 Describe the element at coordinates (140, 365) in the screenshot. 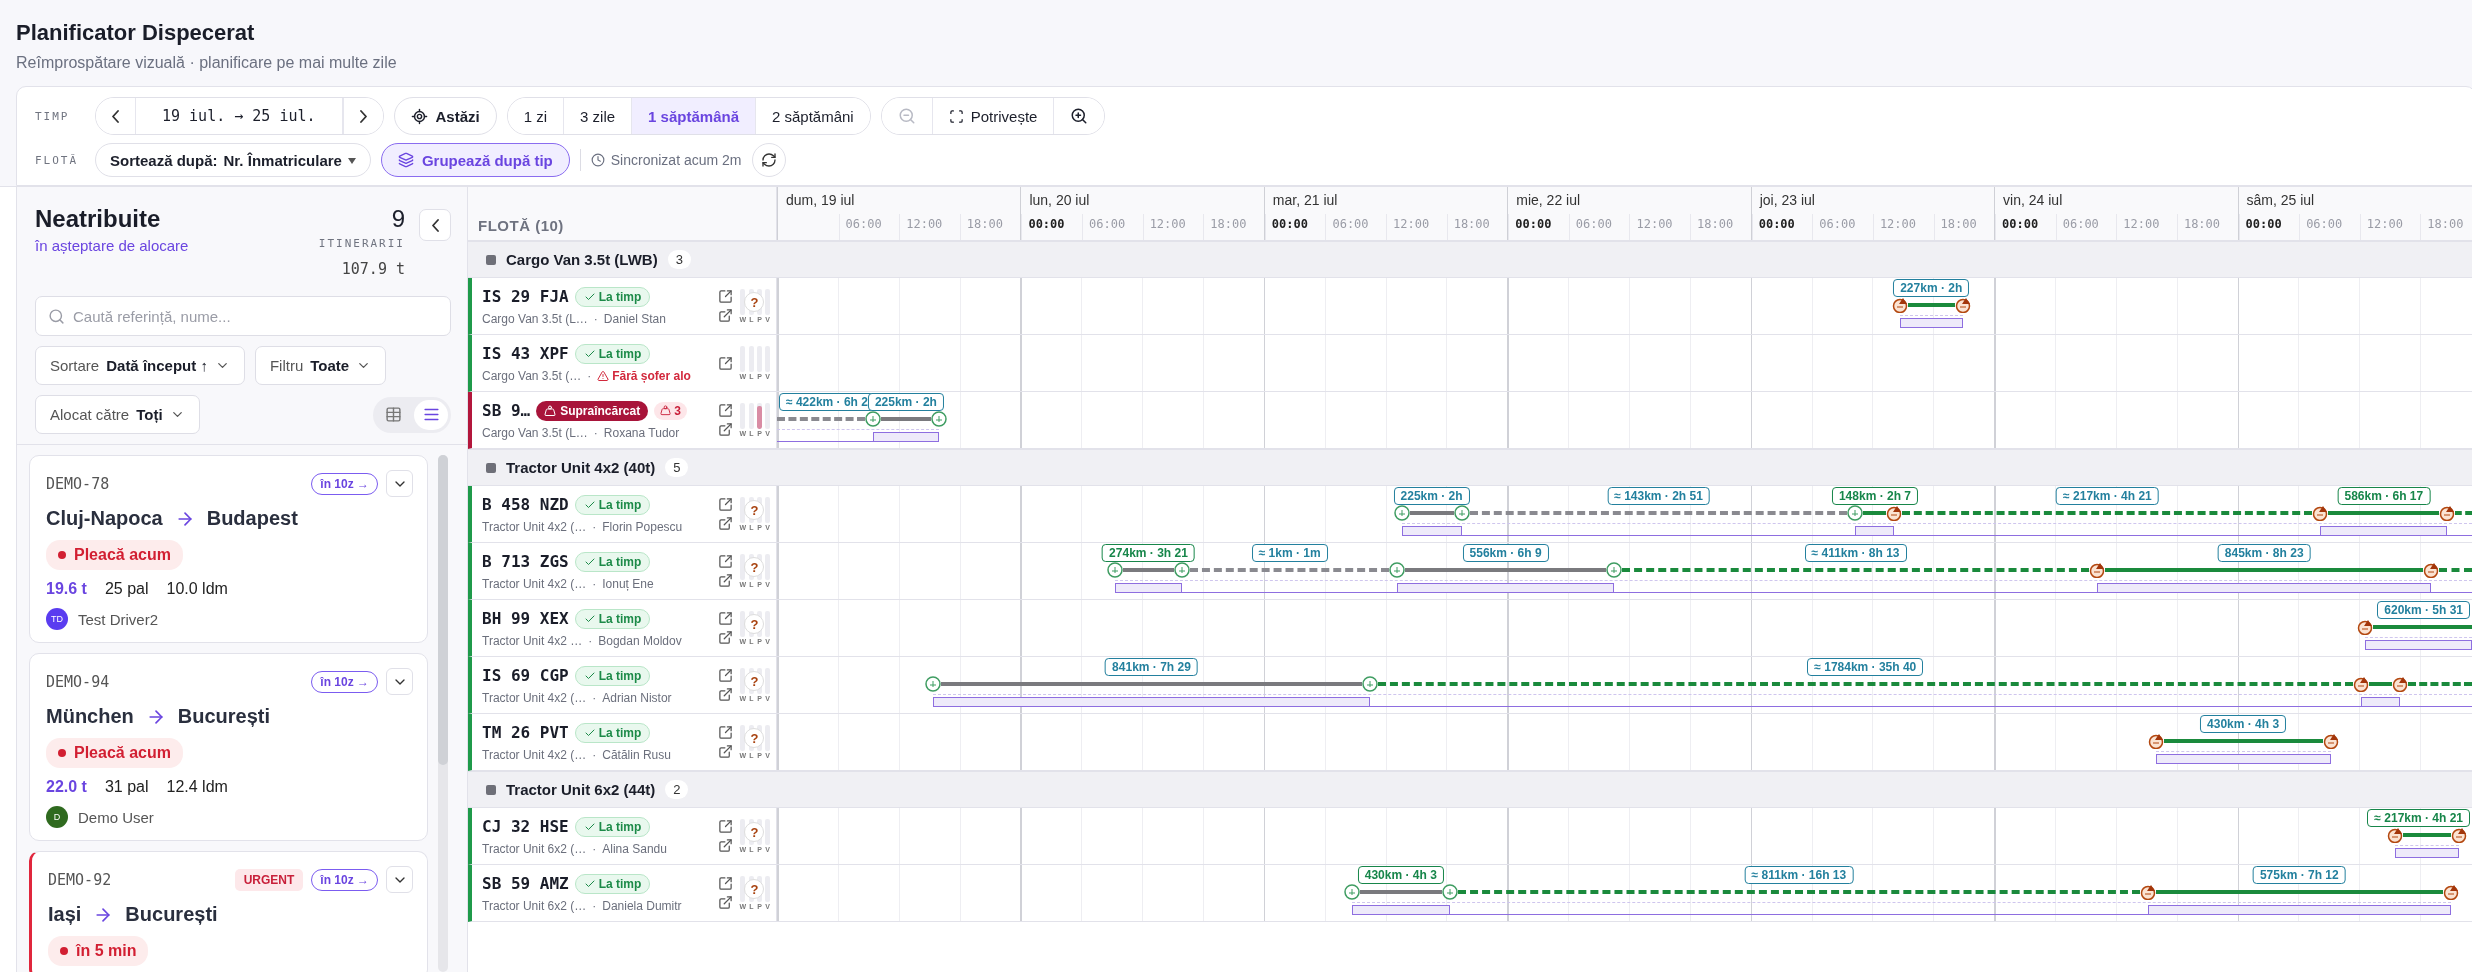

I see `filter-dropdown: Sortare Dată început ↑` at that location.